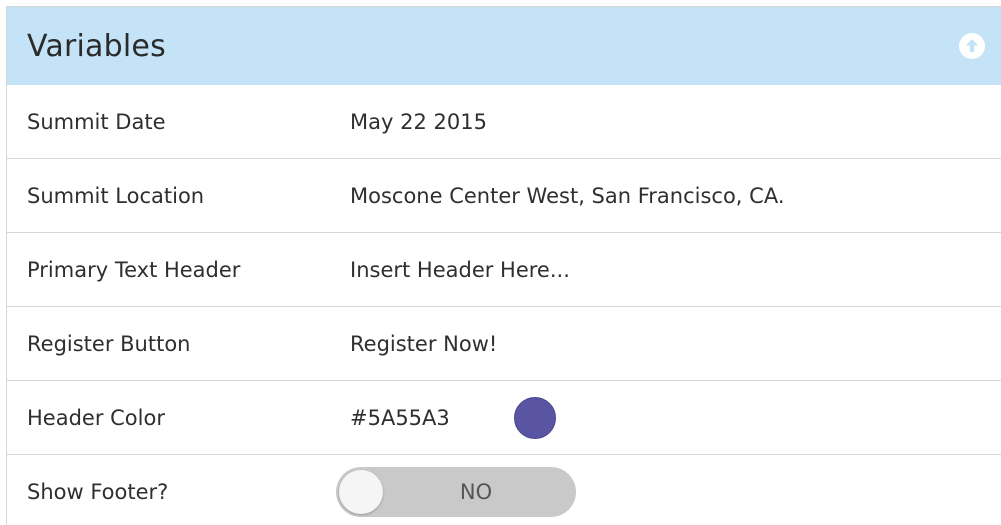 This screenshot has height=525, width=1001. Describe the element at coordinates (504, 122) in the screenshot. I see `row-summit-date: Summit Date May 22 2015` at that location.